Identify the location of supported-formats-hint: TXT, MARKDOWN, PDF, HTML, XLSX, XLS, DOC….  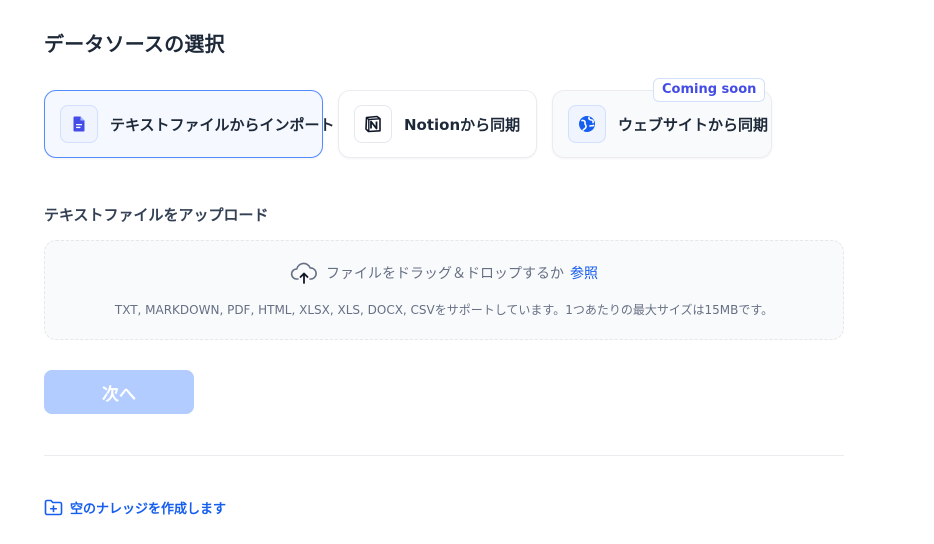
(444, 310).